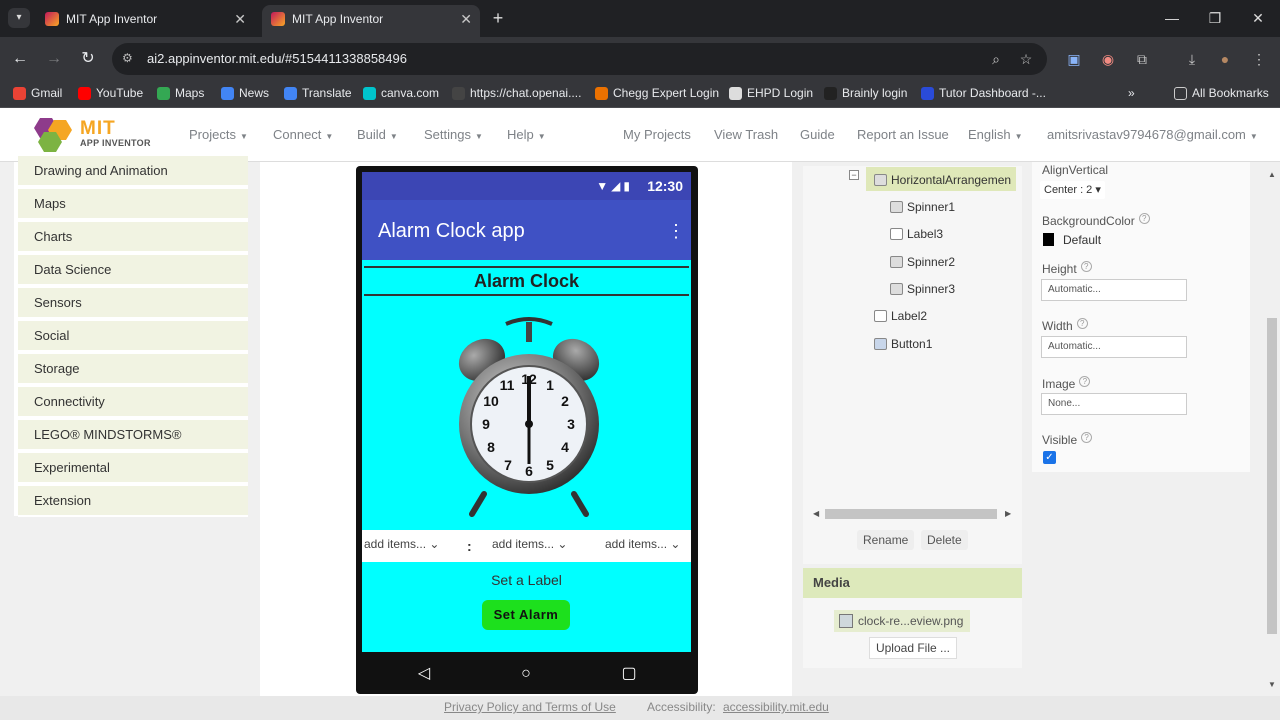 The height and width of the screenshot is (720, 1280). What do you see at coordinates (1082, 240) in the screenshot?
I see `background-color-value: Default` at bounding box center [1082, 240].